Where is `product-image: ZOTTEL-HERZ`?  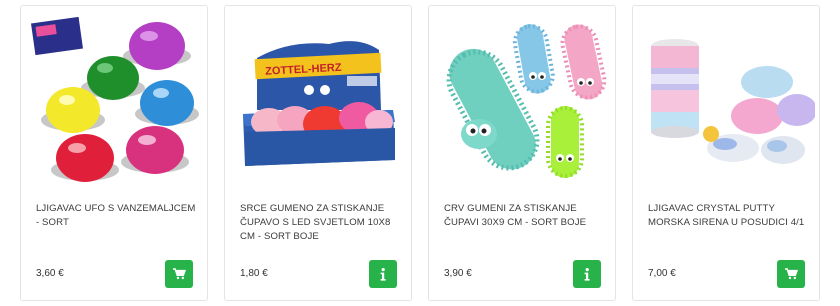
product-image: ZOTTEL-HERZ is located at coordinates (318, 98).